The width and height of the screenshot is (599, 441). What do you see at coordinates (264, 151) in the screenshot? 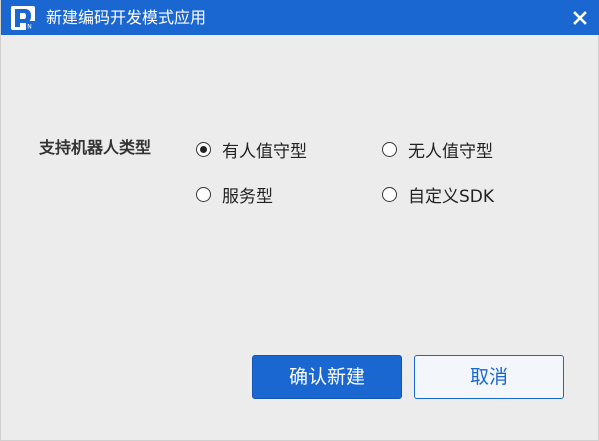
I see `radio-attended-label: 有人值守型` at bounding box center [264, 151].